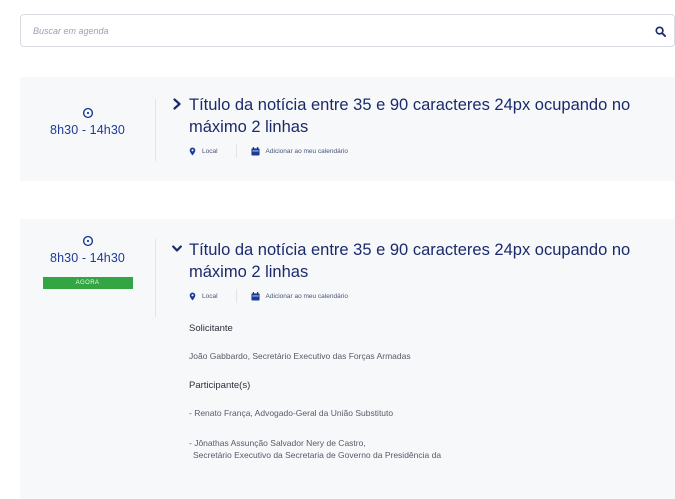  Describe the element at coordinates (331, 30) in the screenshot. I see `search-input` at that location.